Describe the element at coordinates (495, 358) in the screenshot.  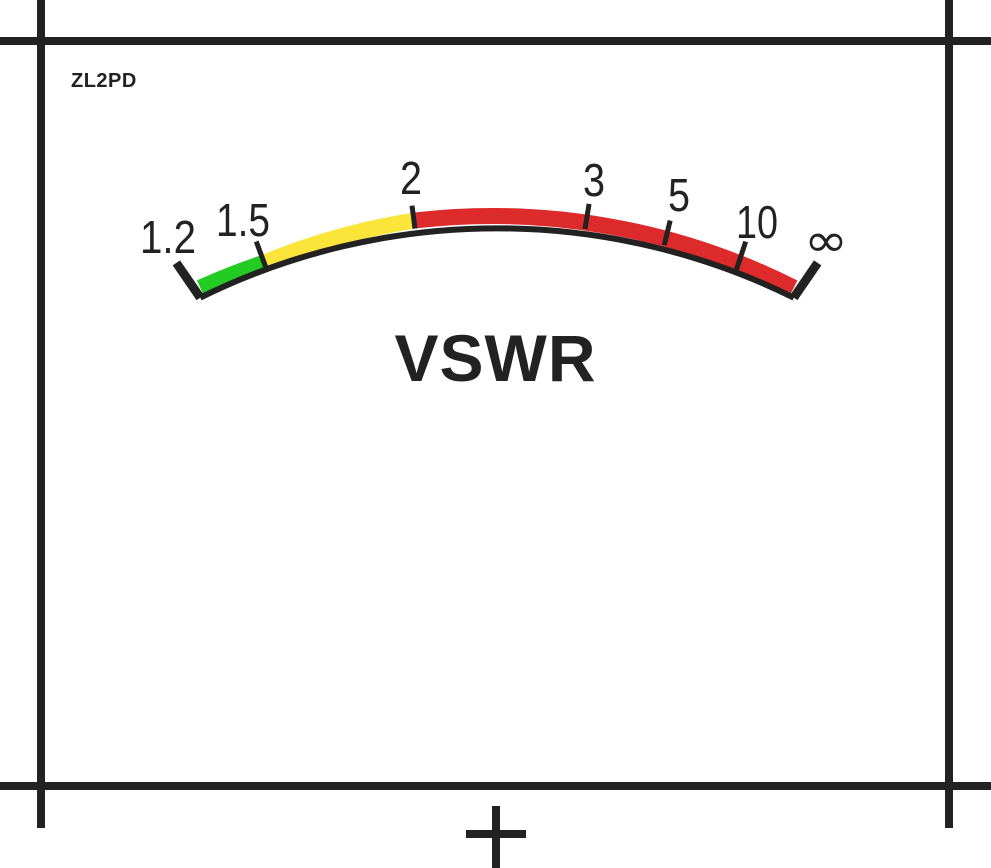
I see `meter-title: VSWR` at that location.